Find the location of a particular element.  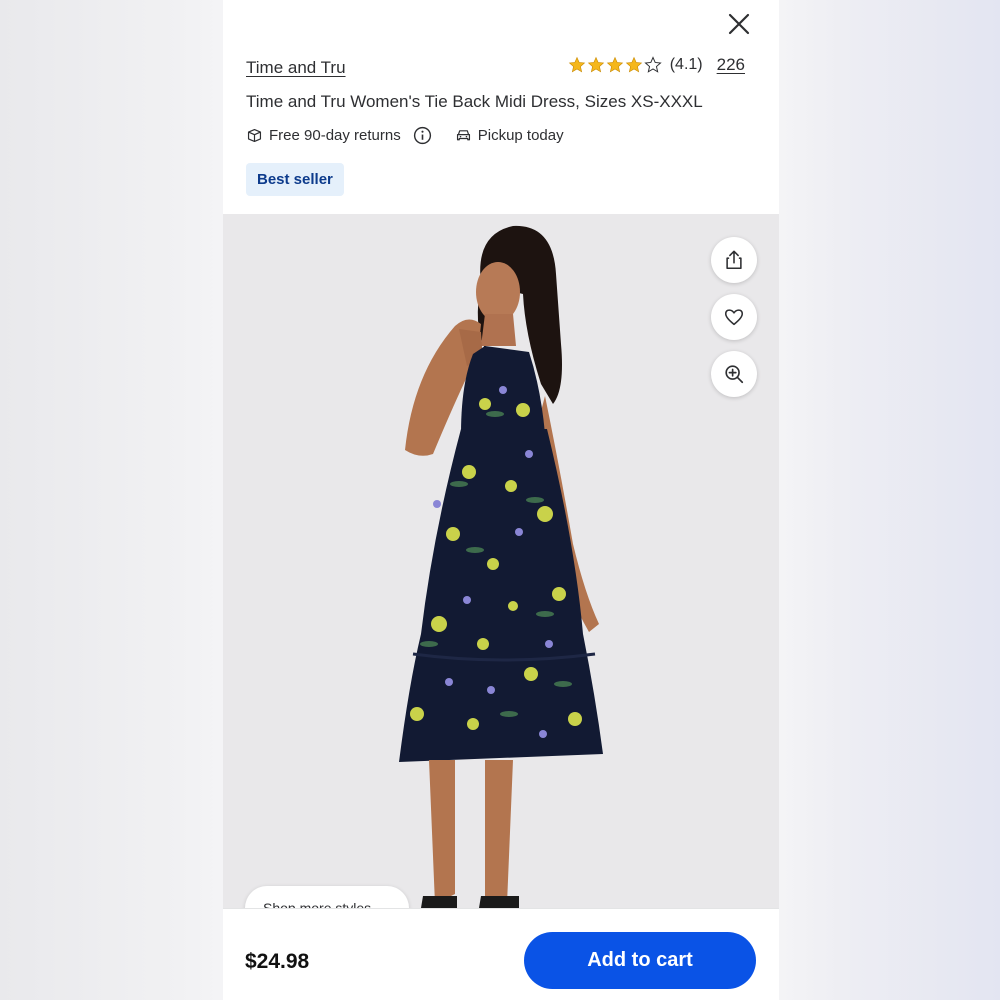

car-icon is located at coordinates (463, 134).